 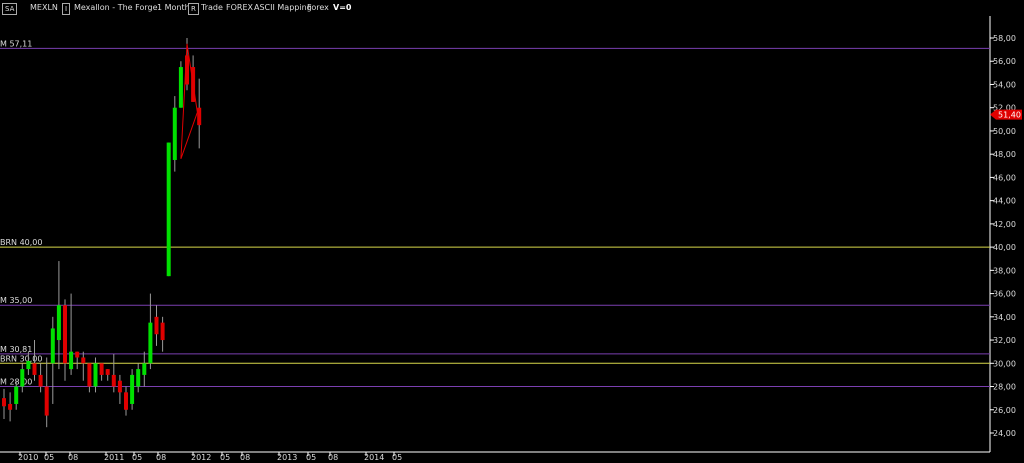 What do you see at coordinates (21, 242) in the screenshot?
I see `level-label: BRN 40,00` at bounding box center [21, 242].